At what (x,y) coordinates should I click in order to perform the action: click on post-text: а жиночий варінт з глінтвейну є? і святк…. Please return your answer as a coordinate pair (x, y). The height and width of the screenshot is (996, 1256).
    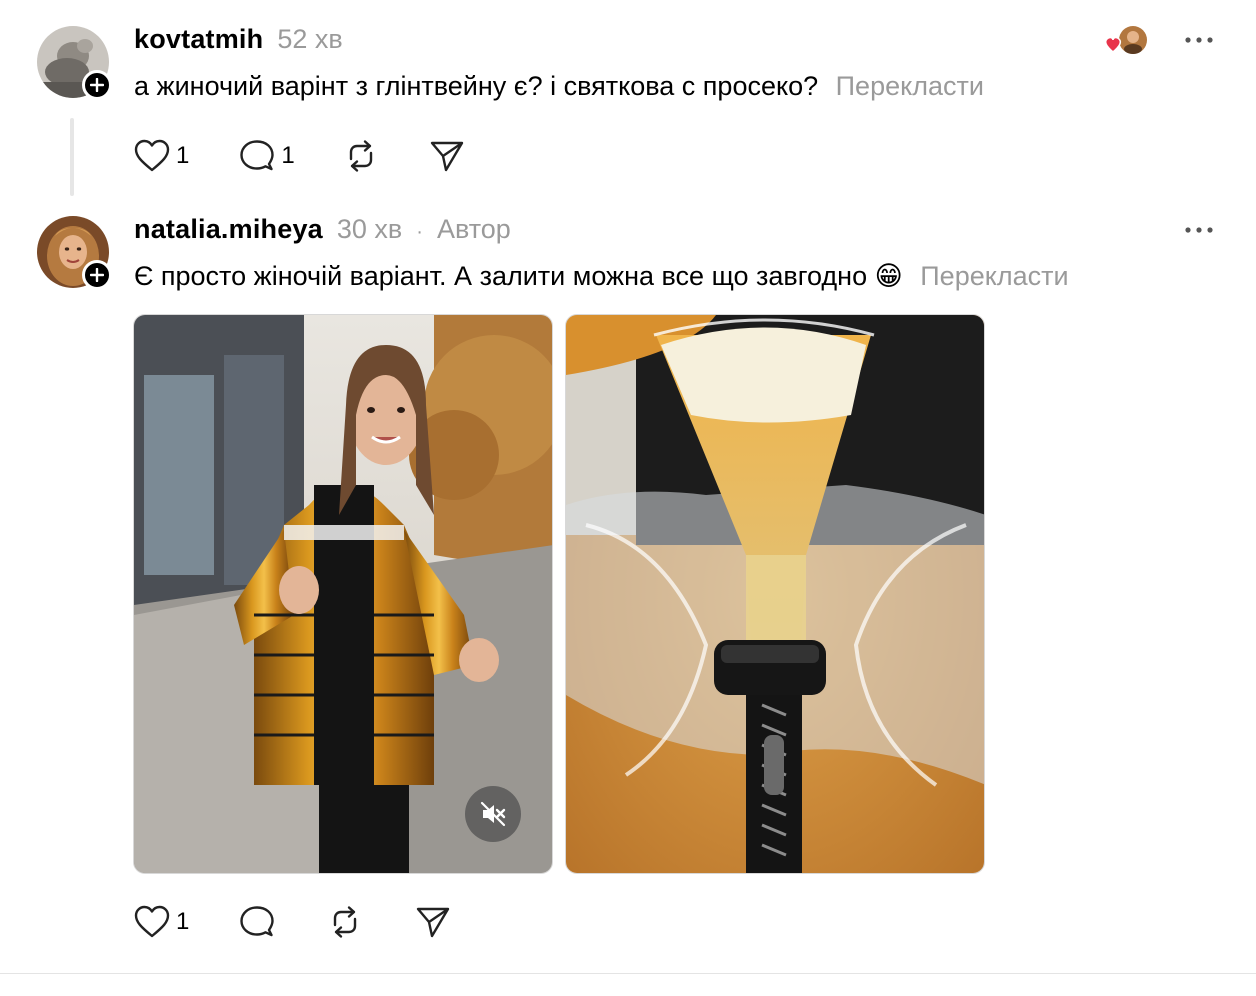
    Looking at the image, I should click on (476, 86).